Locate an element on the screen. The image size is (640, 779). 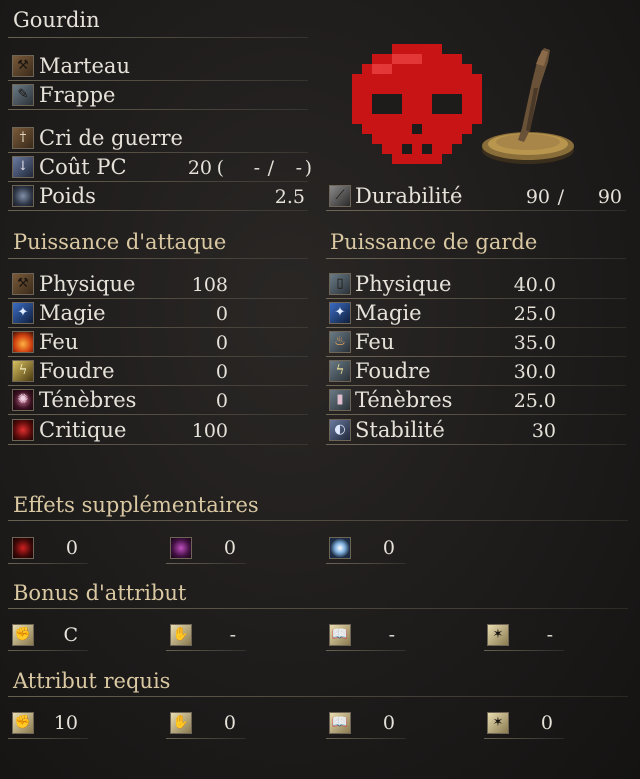
additional-effects-header: Effets supplémentaires is located at coordinates (136, 505).